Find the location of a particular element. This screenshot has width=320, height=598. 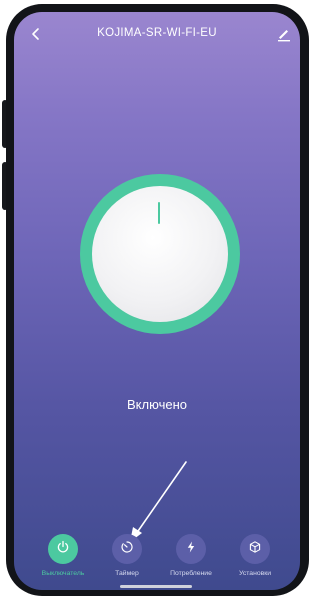

page-title: KOJIMA-SR-WI-FI-EU is located at coordinates (157, 33).